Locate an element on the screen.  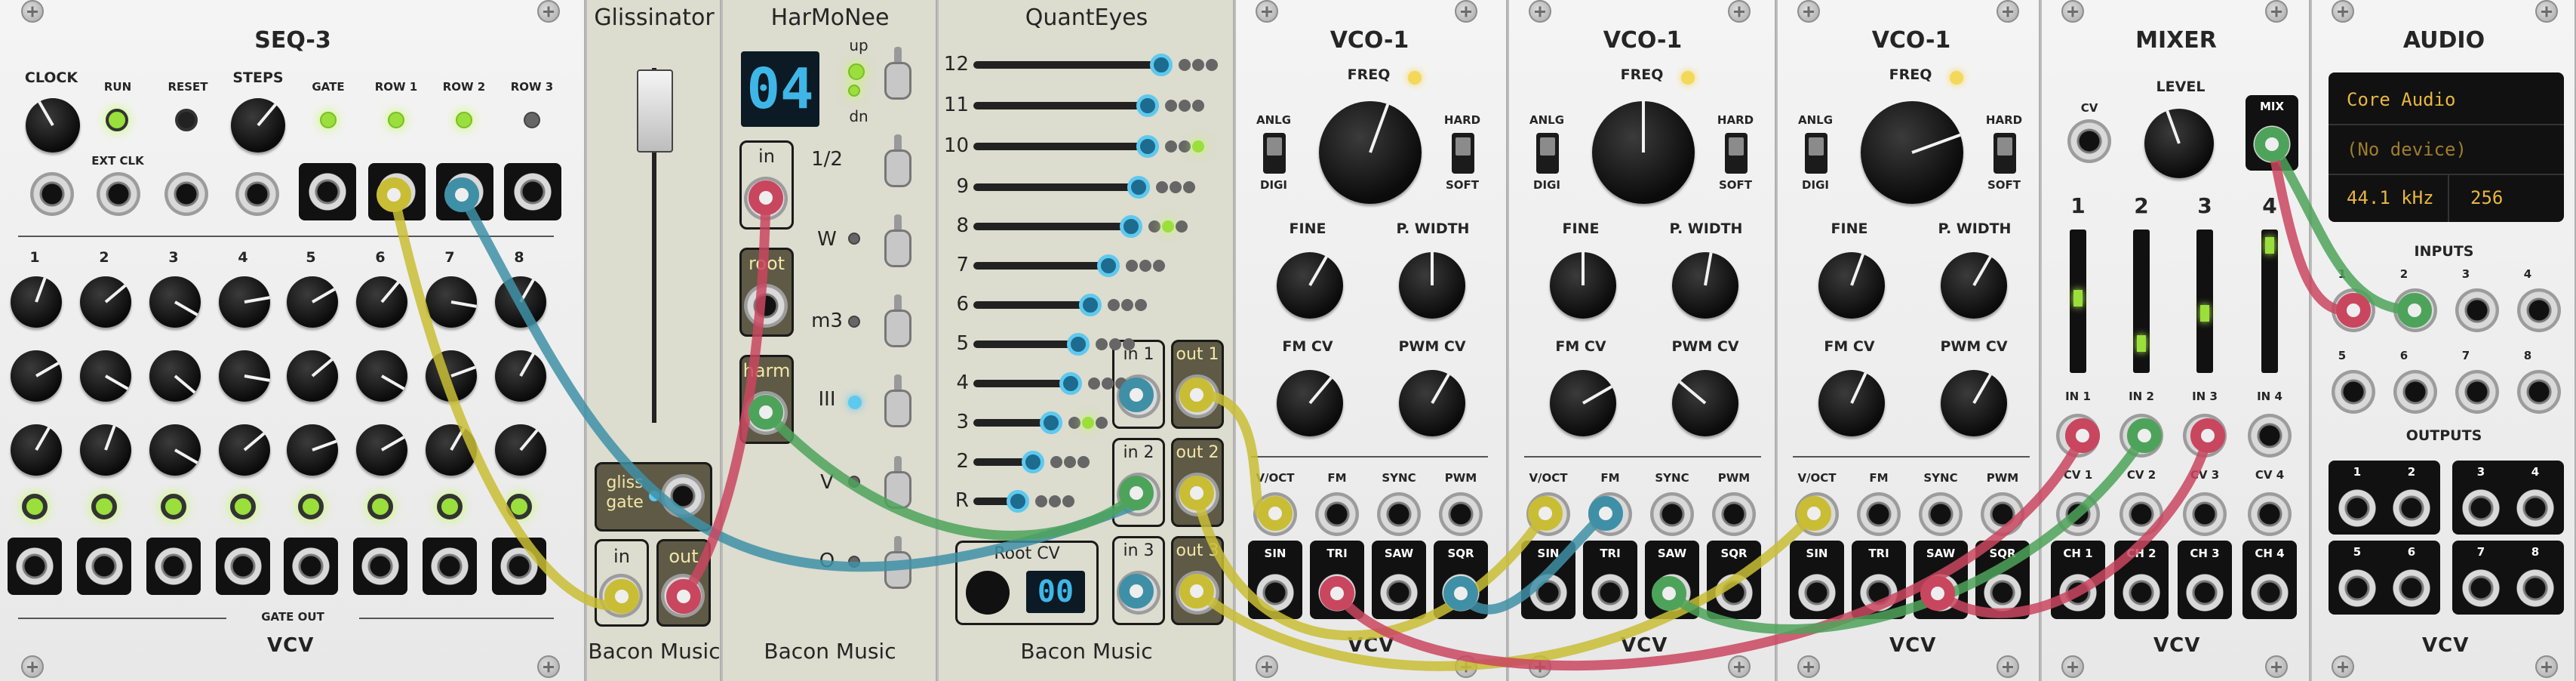
mixer-in-4-jack is located at coordinates (2270, 436).